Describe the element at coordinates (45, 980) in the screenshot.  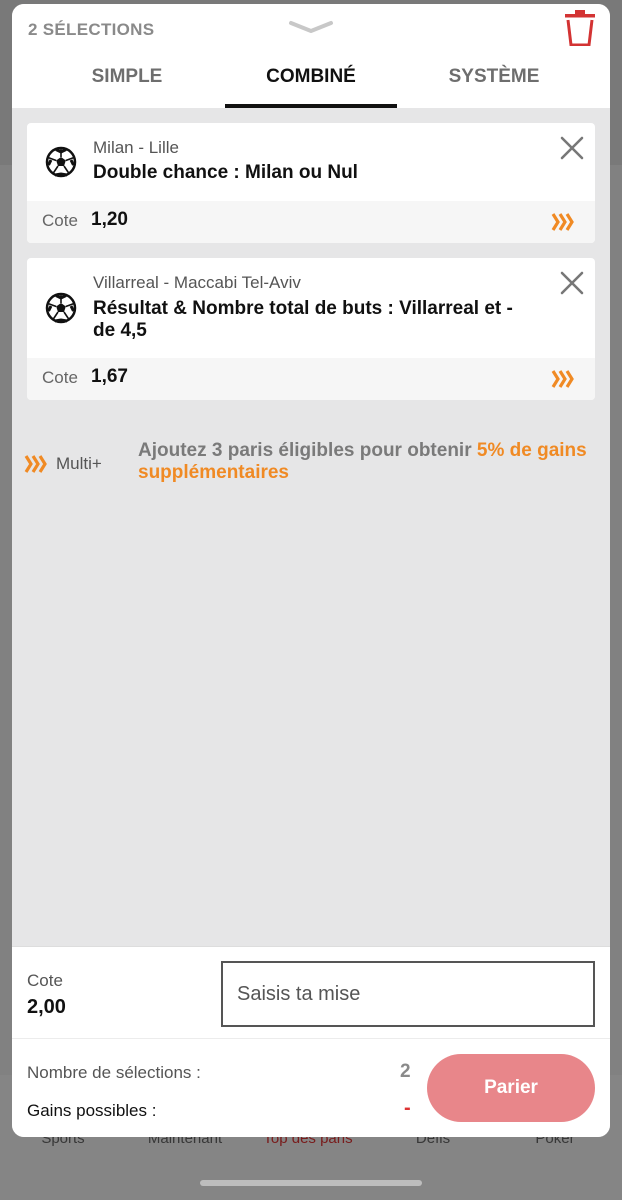
I see `total-cote-label: Cote` at that location.